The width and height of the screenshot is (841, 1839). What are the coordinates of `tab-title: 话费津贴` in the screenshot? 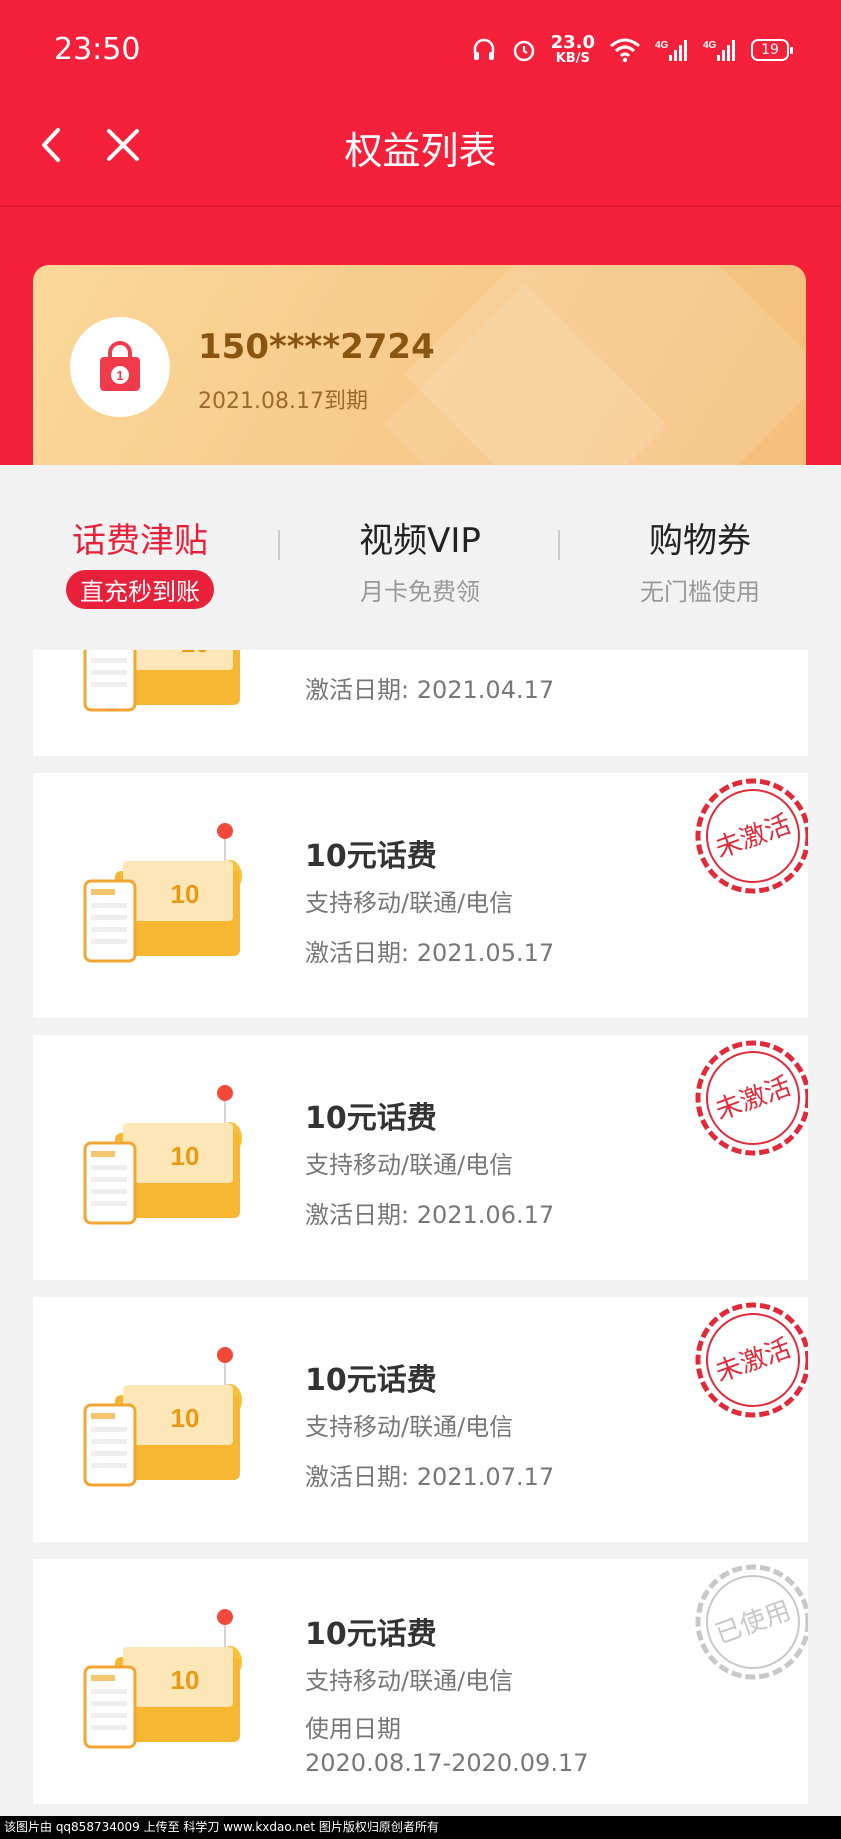 It's located at (140, 541).